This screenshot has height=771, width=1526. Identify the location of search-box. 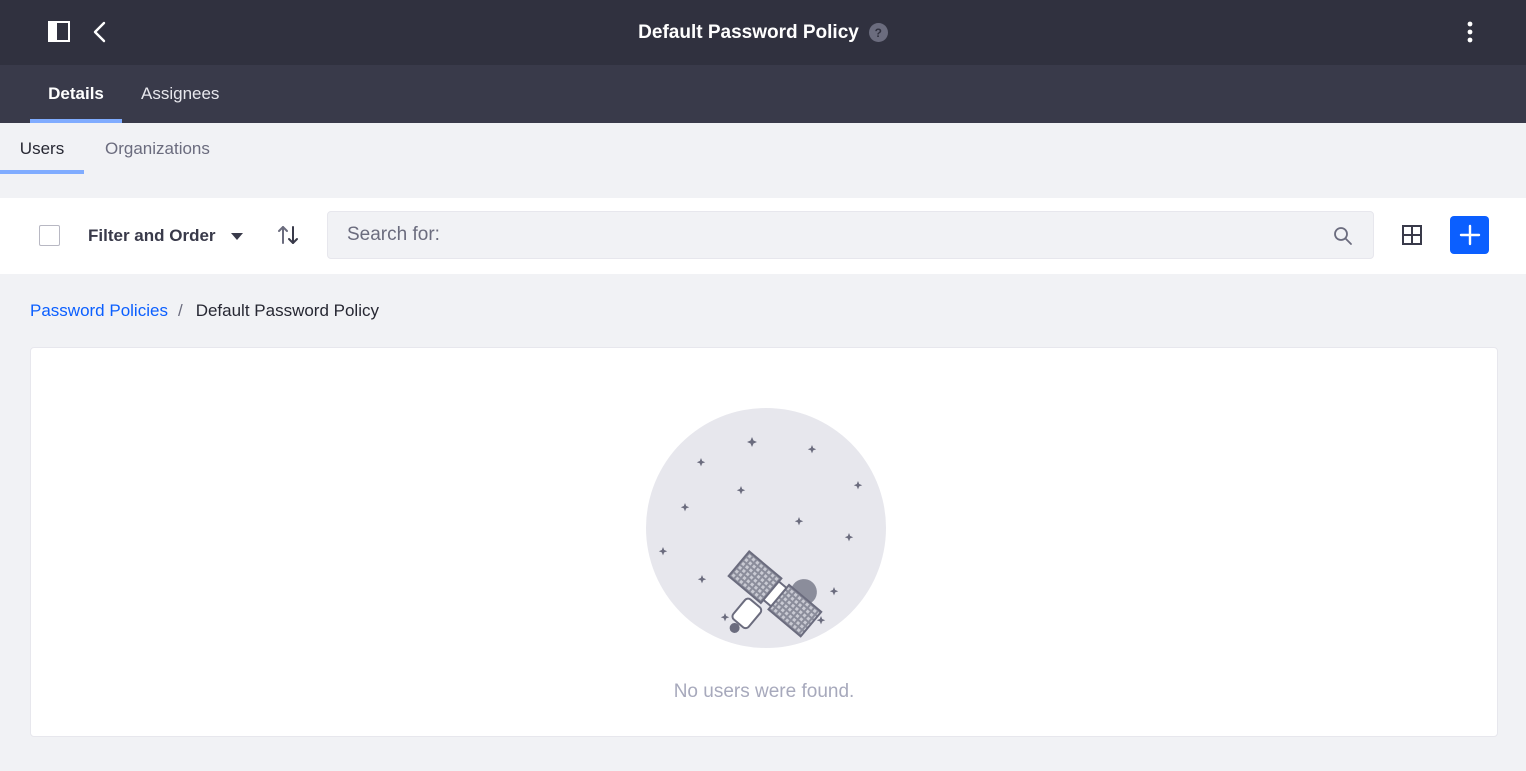
(850, 235).